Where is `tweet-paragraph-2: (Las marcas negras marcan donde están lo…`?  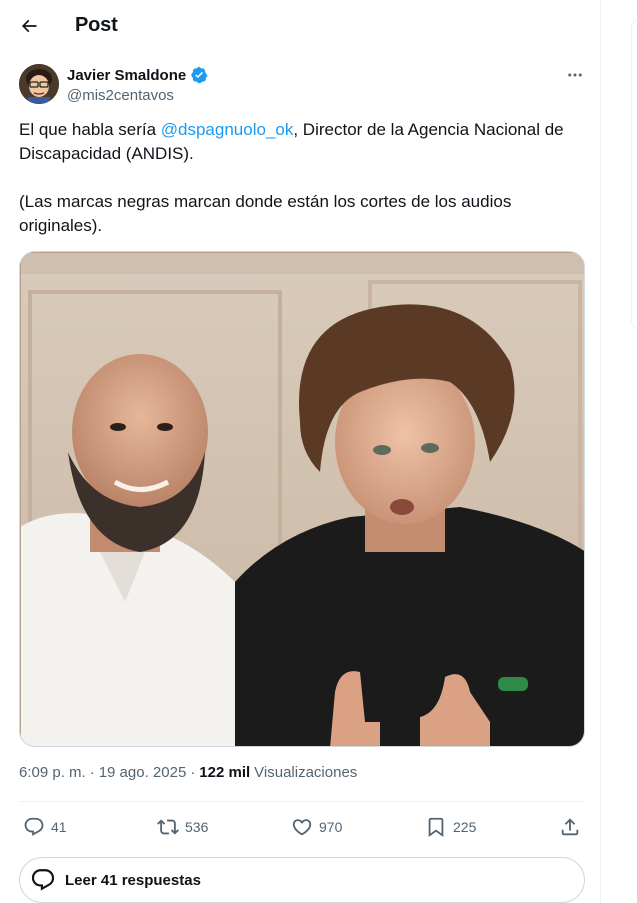 tweet-paragraph-2: (Las marcas negras marcan donde están lo… is located at coordinates (265, 213).